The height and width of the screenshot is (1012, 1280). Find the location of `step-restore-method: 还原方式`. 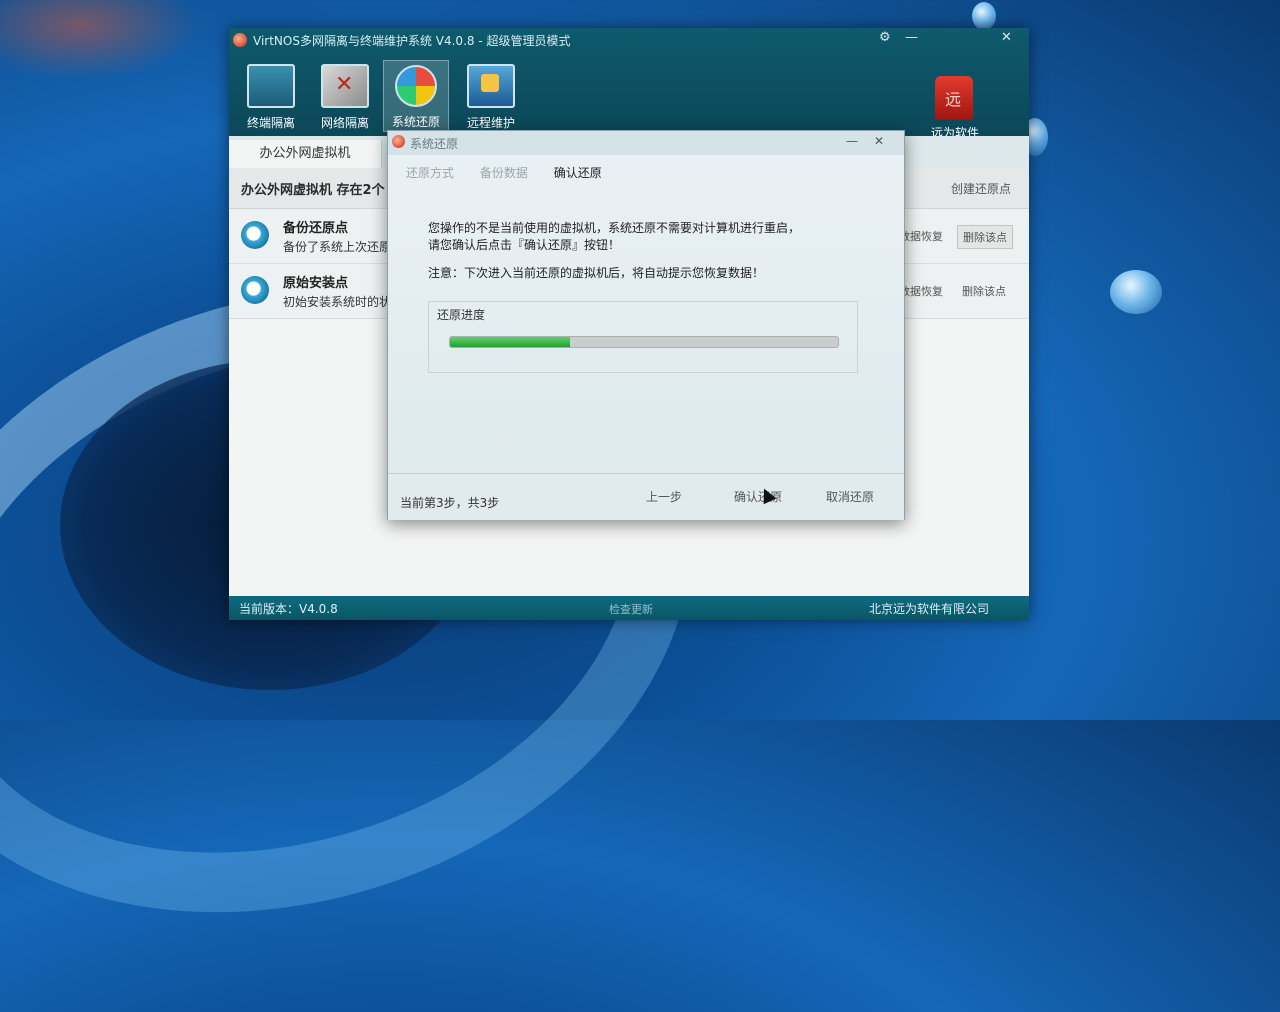

step-restore-method: 还原方式 is located at coordinates (430, 173).